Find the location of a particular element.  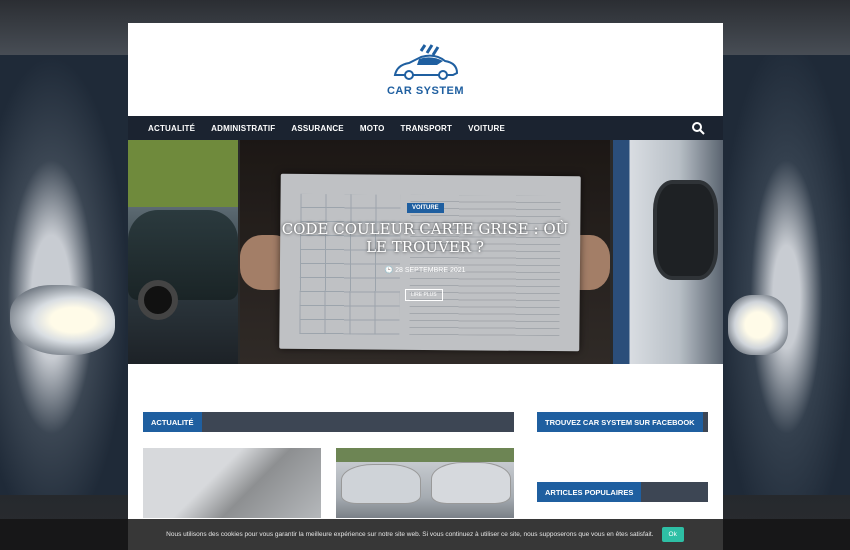

site-header: CAR SYSTEM is located at coordinates (425, 69).